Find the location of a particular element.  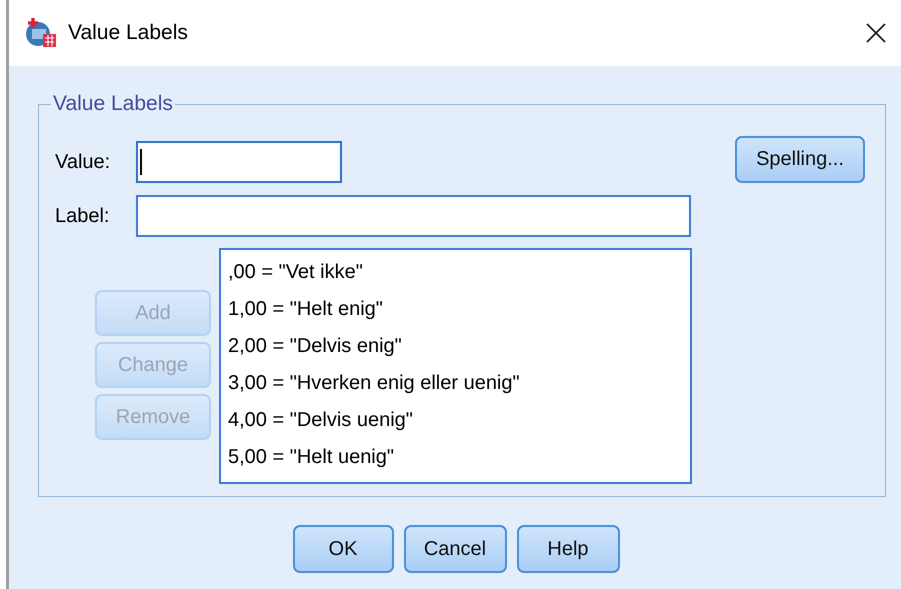

field-label: Value: is located at coordinates (83, 162).